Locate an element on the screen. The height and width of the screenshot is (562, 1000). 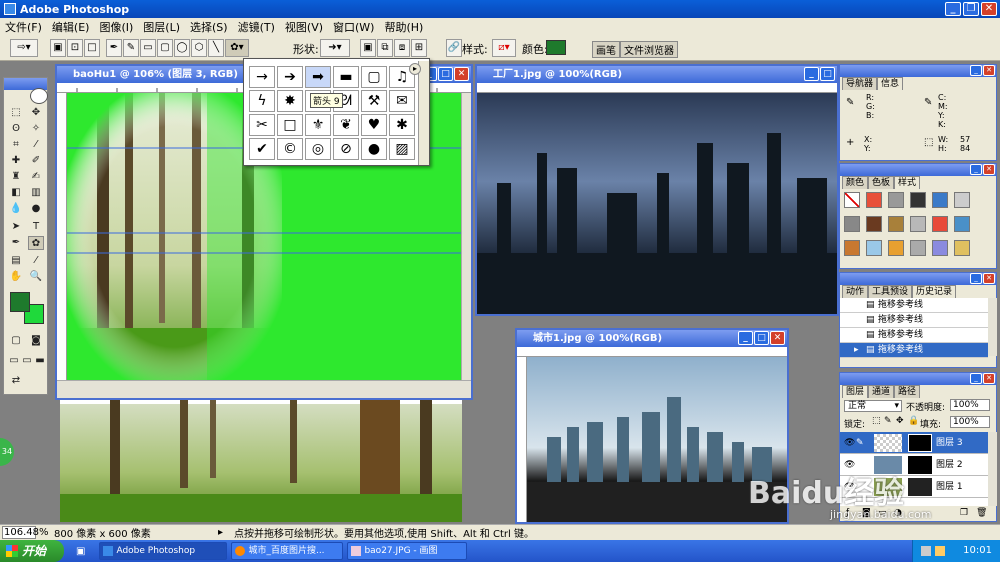
lock-position-icon: ✥ is located at coordinates (900, 421).